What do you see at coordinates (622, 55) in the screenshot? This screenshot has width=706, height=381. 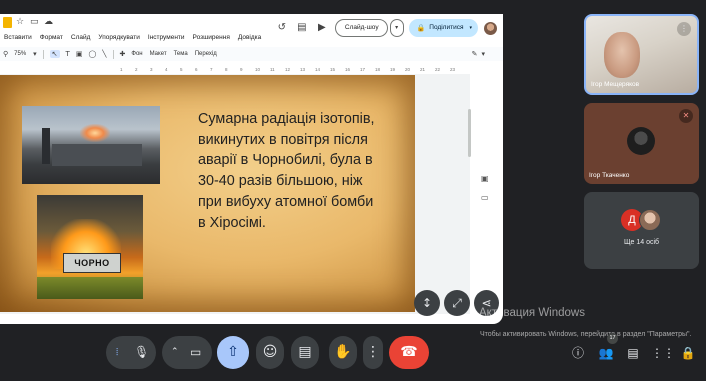 I see `participant-video` at bounding box center [622, 55].